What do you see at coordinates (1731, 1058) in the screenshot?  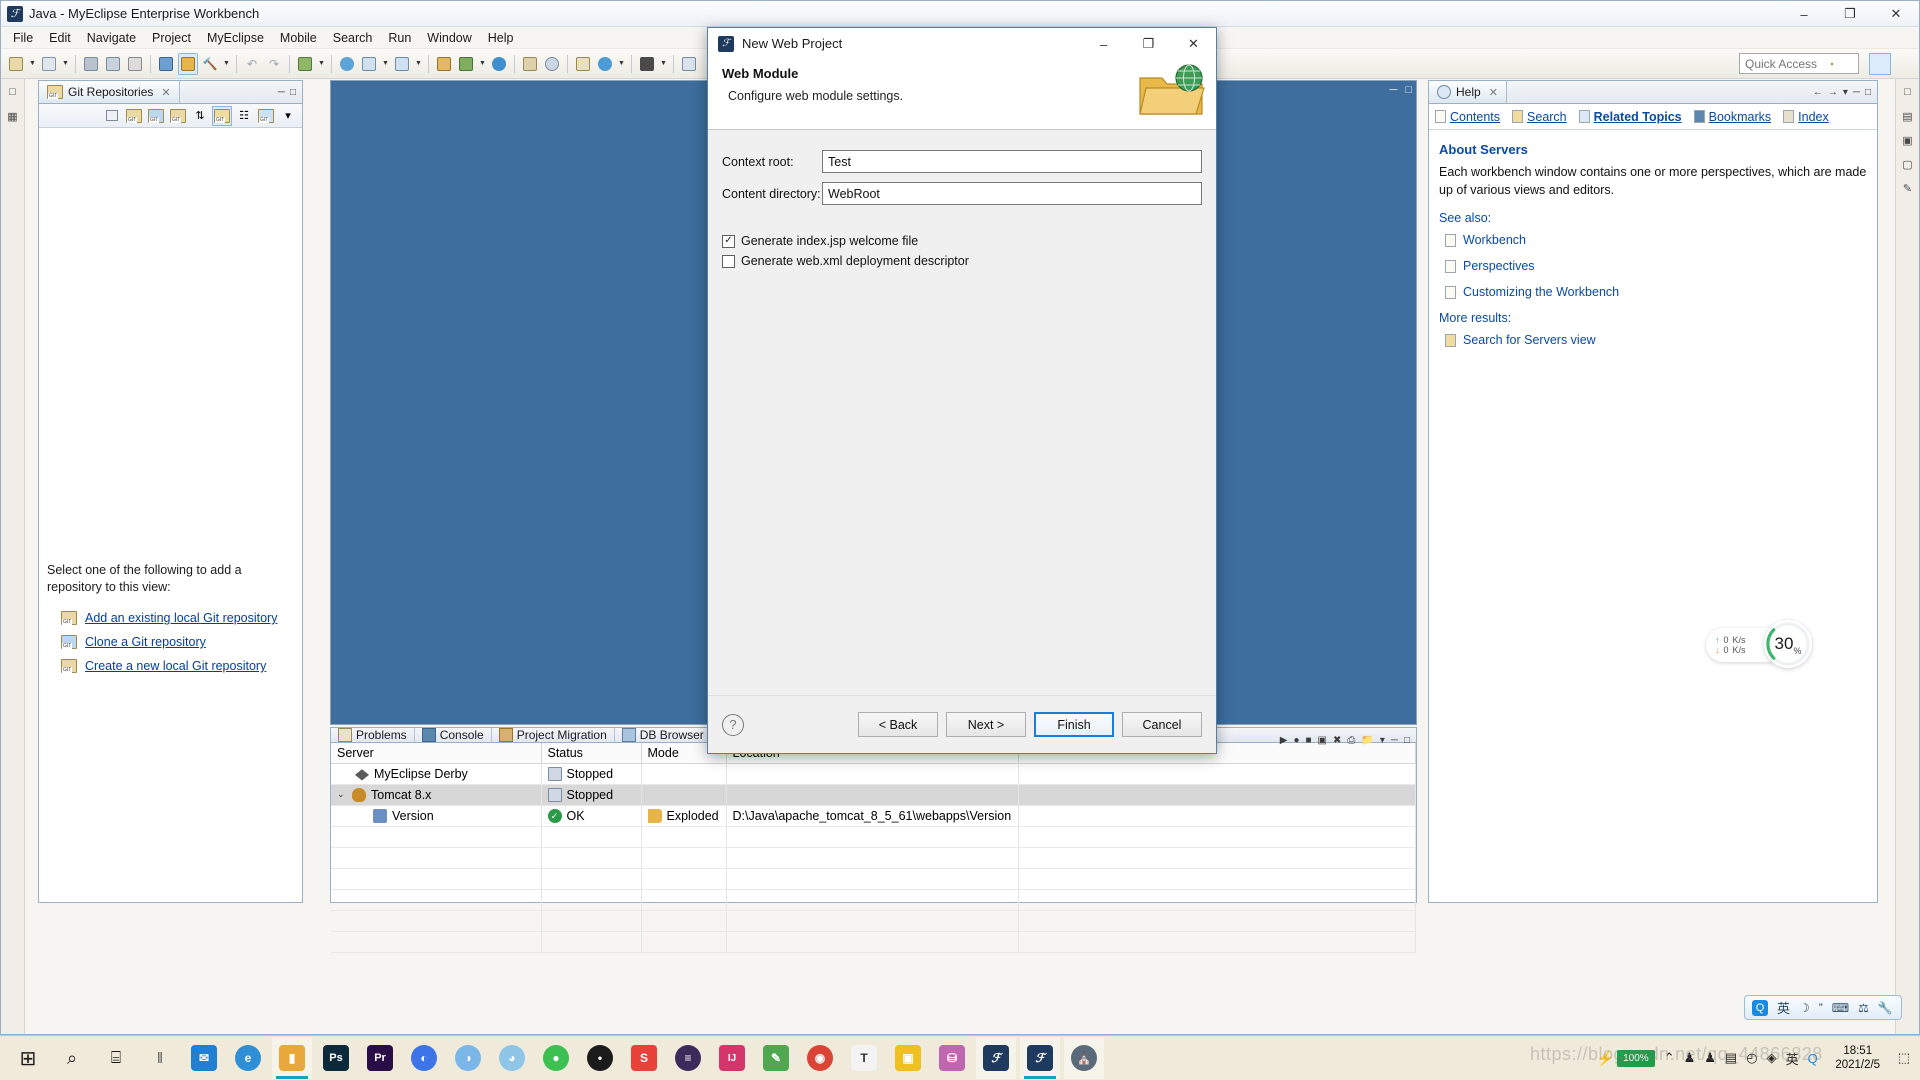 I see `keyboard-tray-icon: ▤` at bounding box center [1731, 1058].